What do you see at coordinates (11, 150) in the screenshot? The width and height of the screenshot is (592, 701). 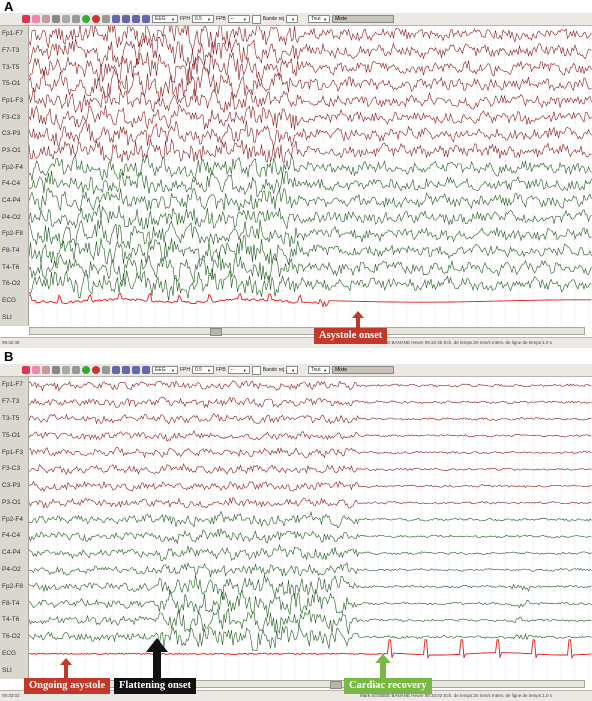 I see `channel-label: P3-O1` at bounding box center [11, 150].